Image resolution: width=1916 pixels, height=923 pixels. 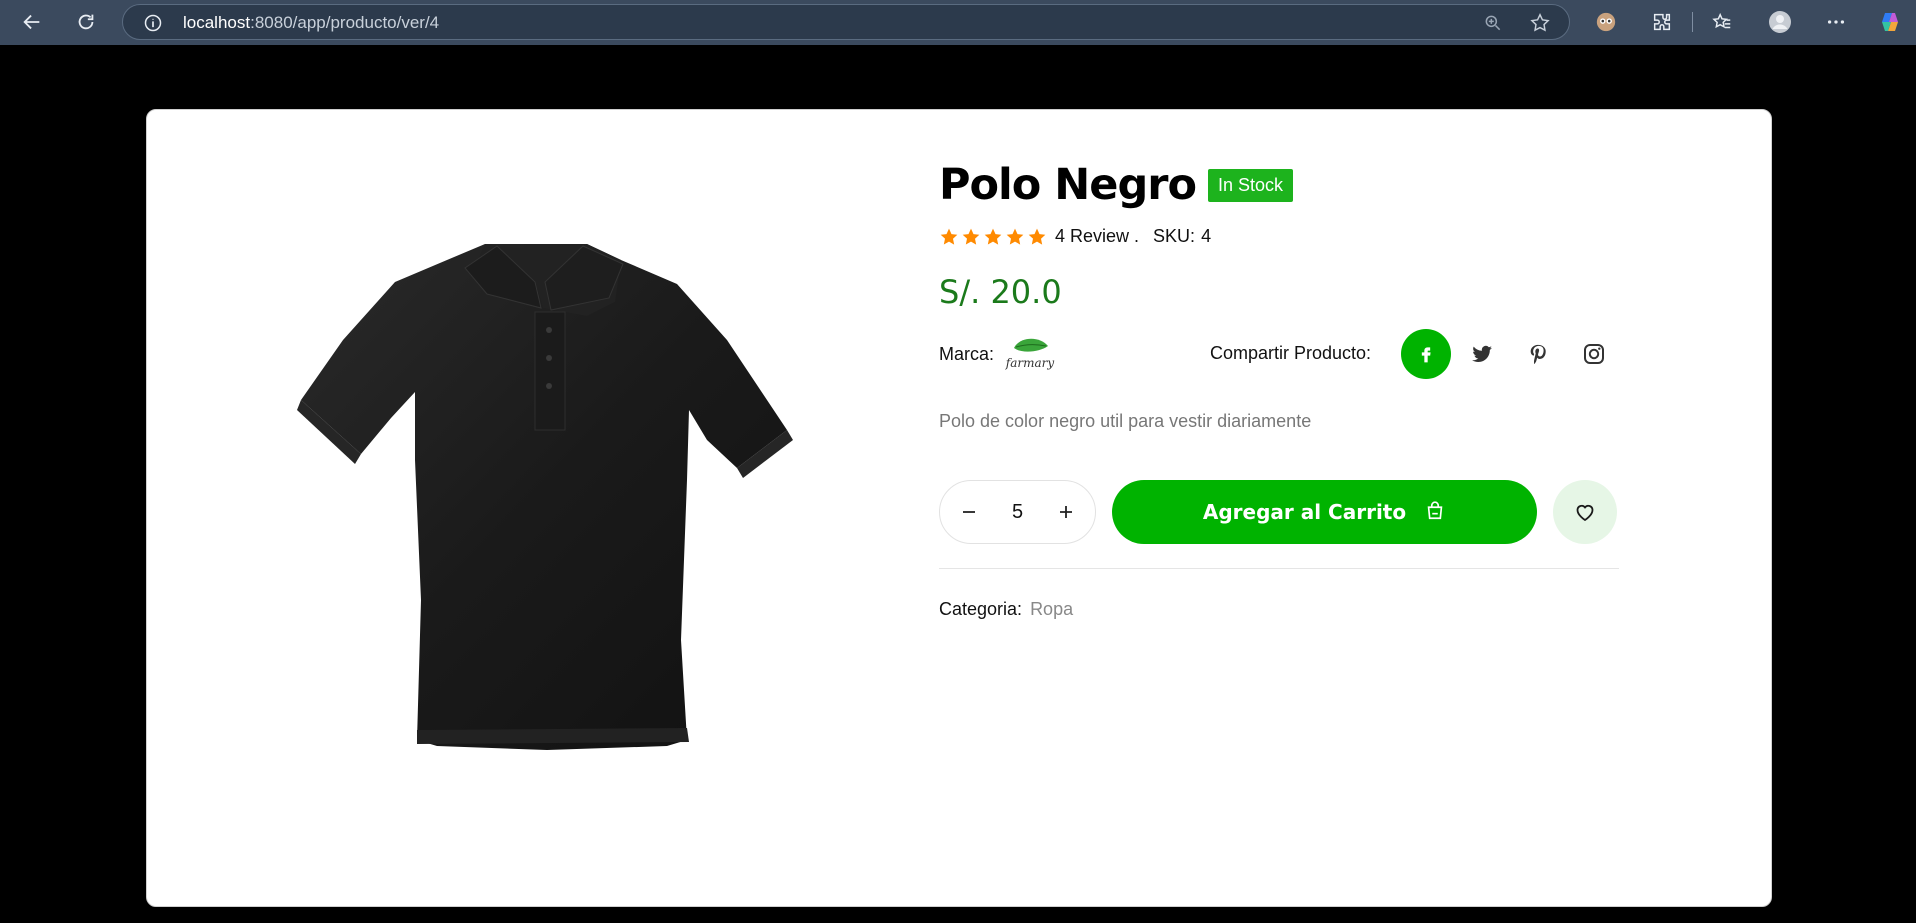 What do you see at coordinates (1030, 363) in the screenshot?
I see `svg-text: farmary` at bounding box center [1030, 363].